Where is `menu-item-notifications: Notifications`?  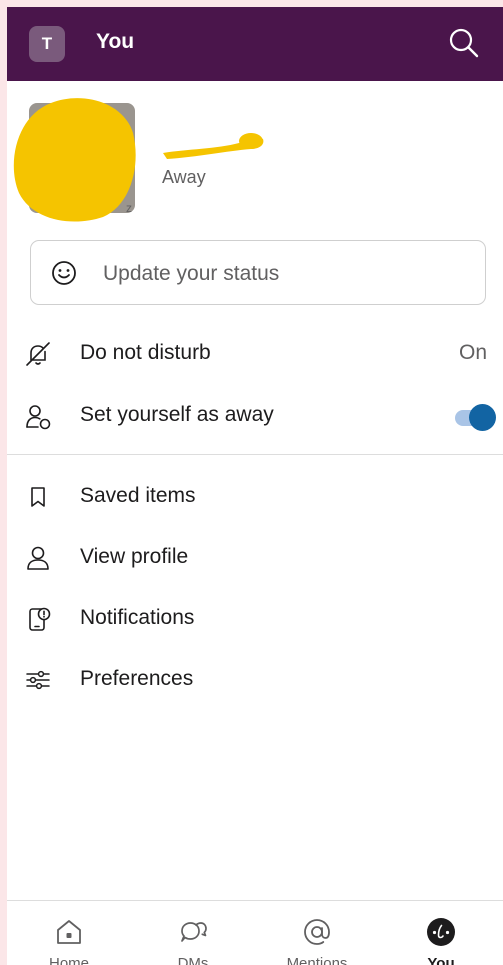 menu-item-notifications: Notifications is located at coordinates (255, 619).